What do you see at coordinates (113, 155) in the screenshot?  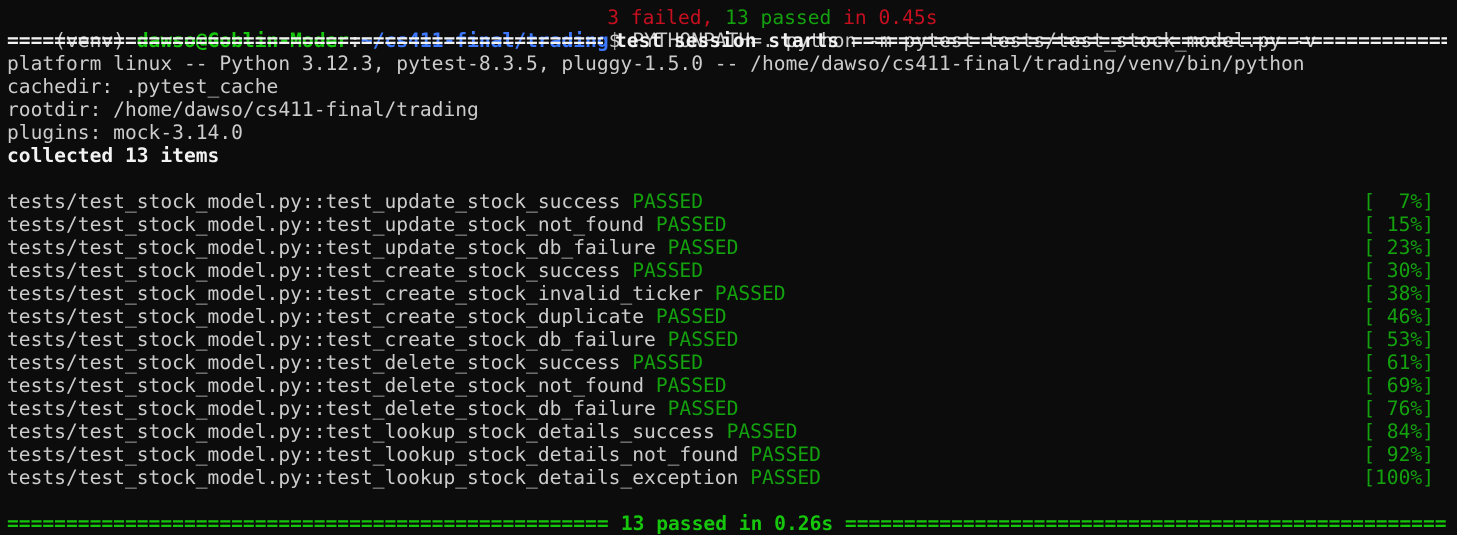 I see `collected-line: collected 13 items` at bounding box center [113, 155].